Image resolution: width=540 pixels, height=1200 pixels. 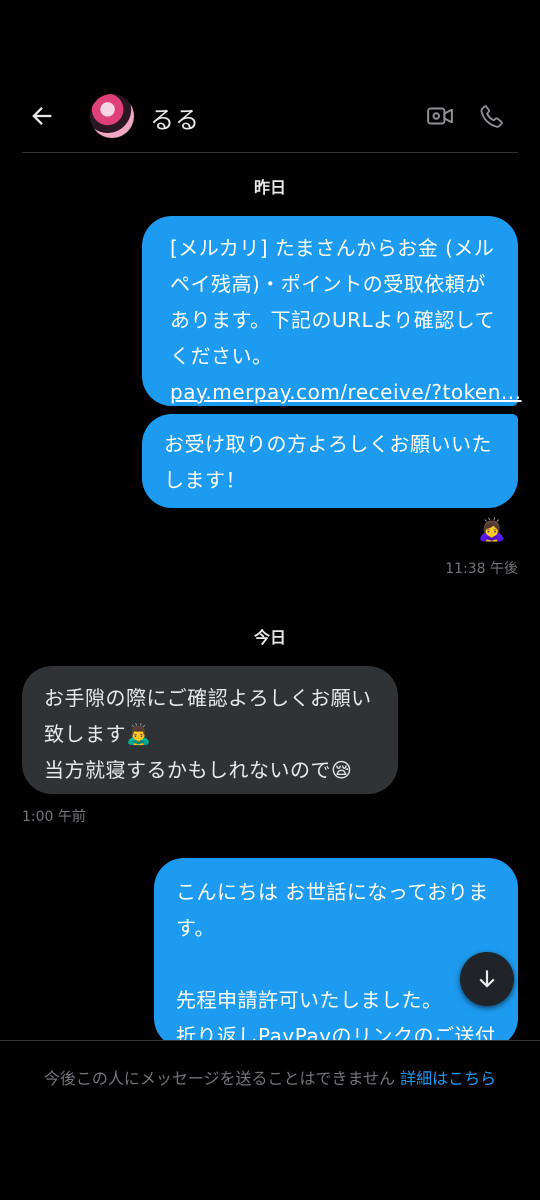 I want to click on header-divider, so click(x=270, y=152).